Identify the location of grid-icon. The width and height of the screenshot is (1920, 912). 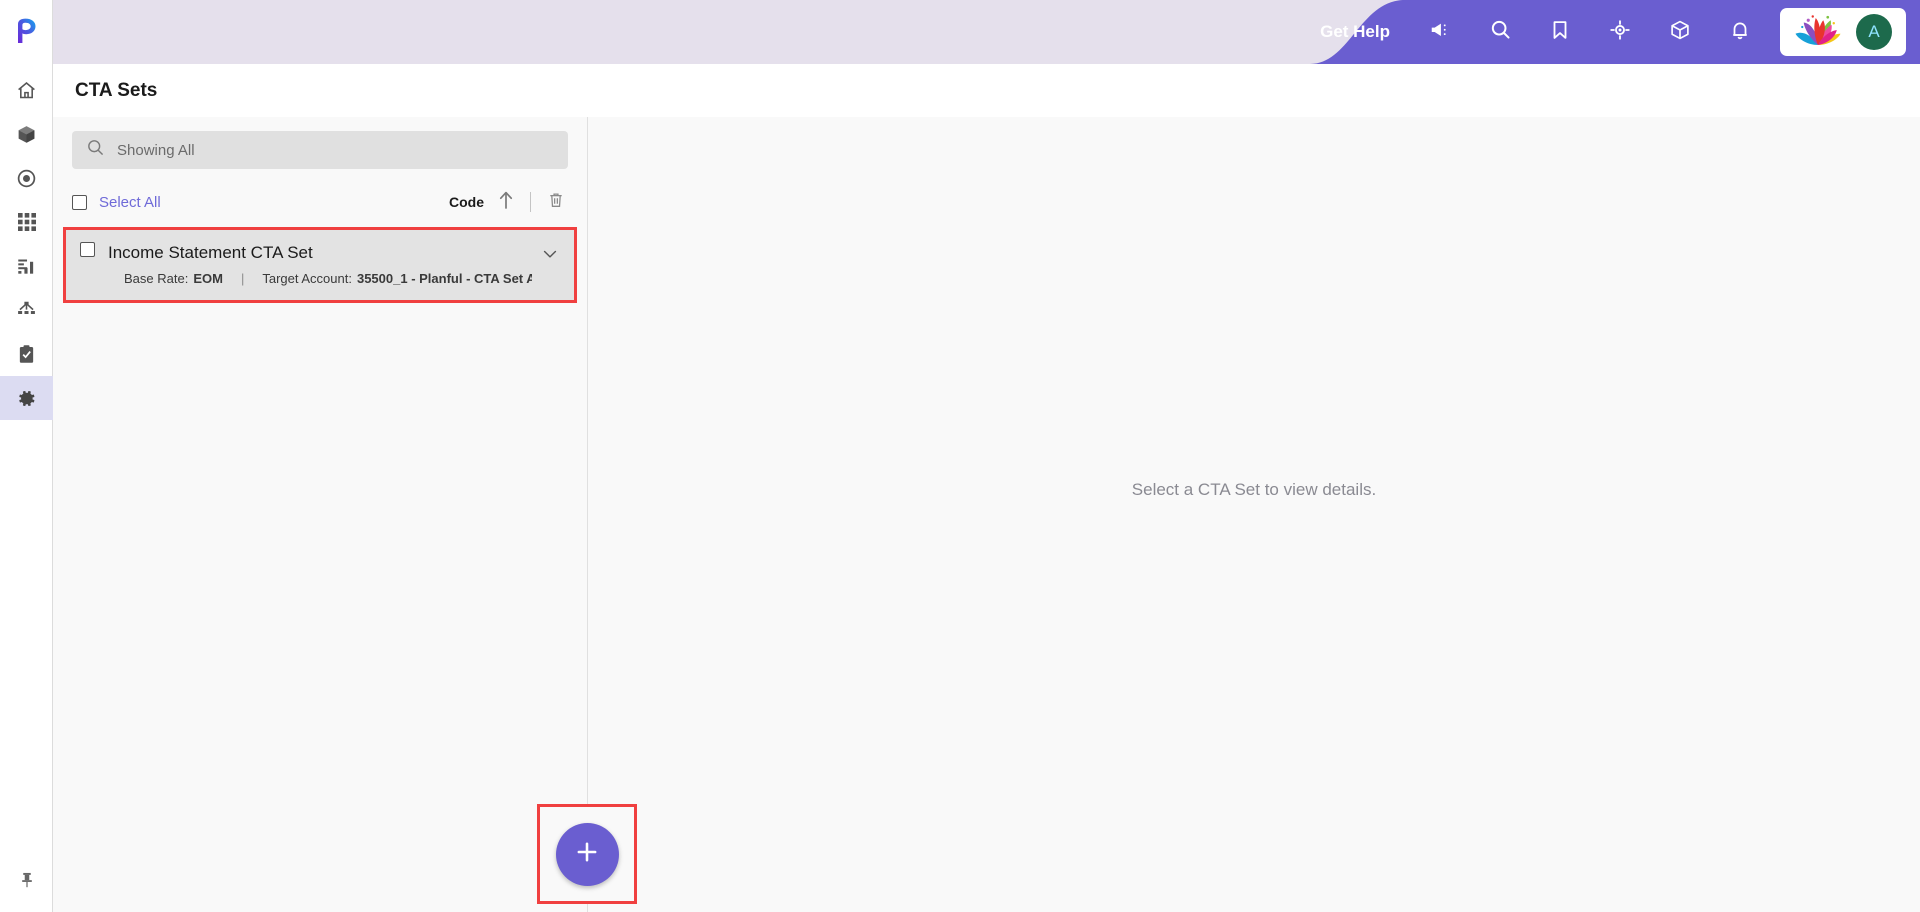
(27, 222).